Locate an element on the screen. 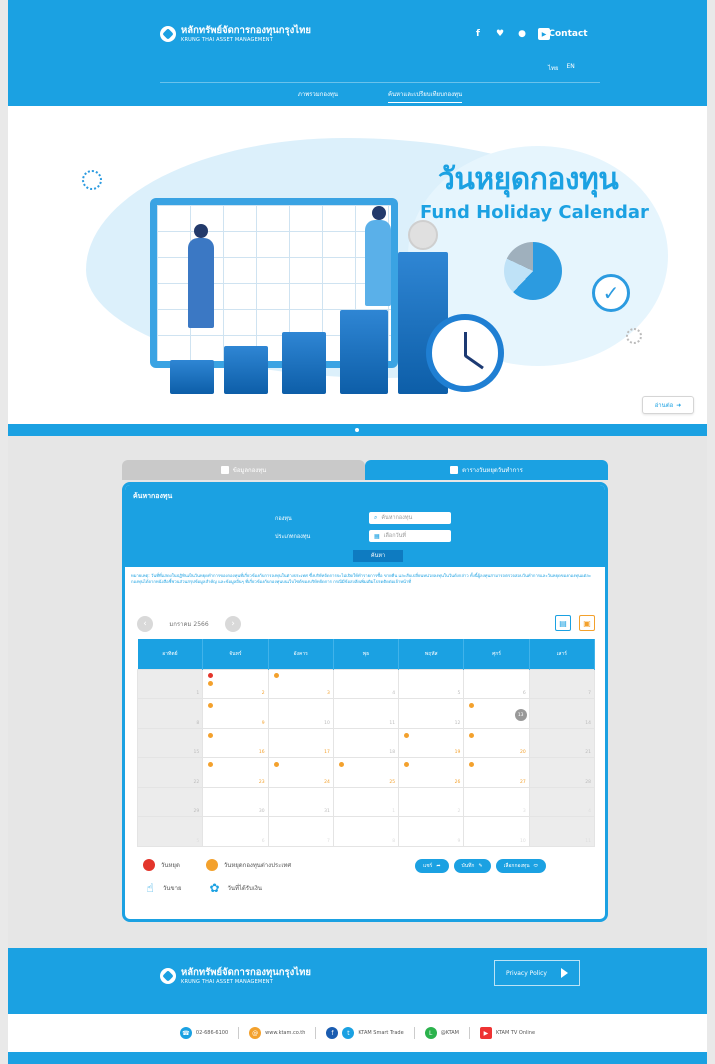  month-navigator: ‹ มกราคม 2566 › is located at coordinates (189, 624).